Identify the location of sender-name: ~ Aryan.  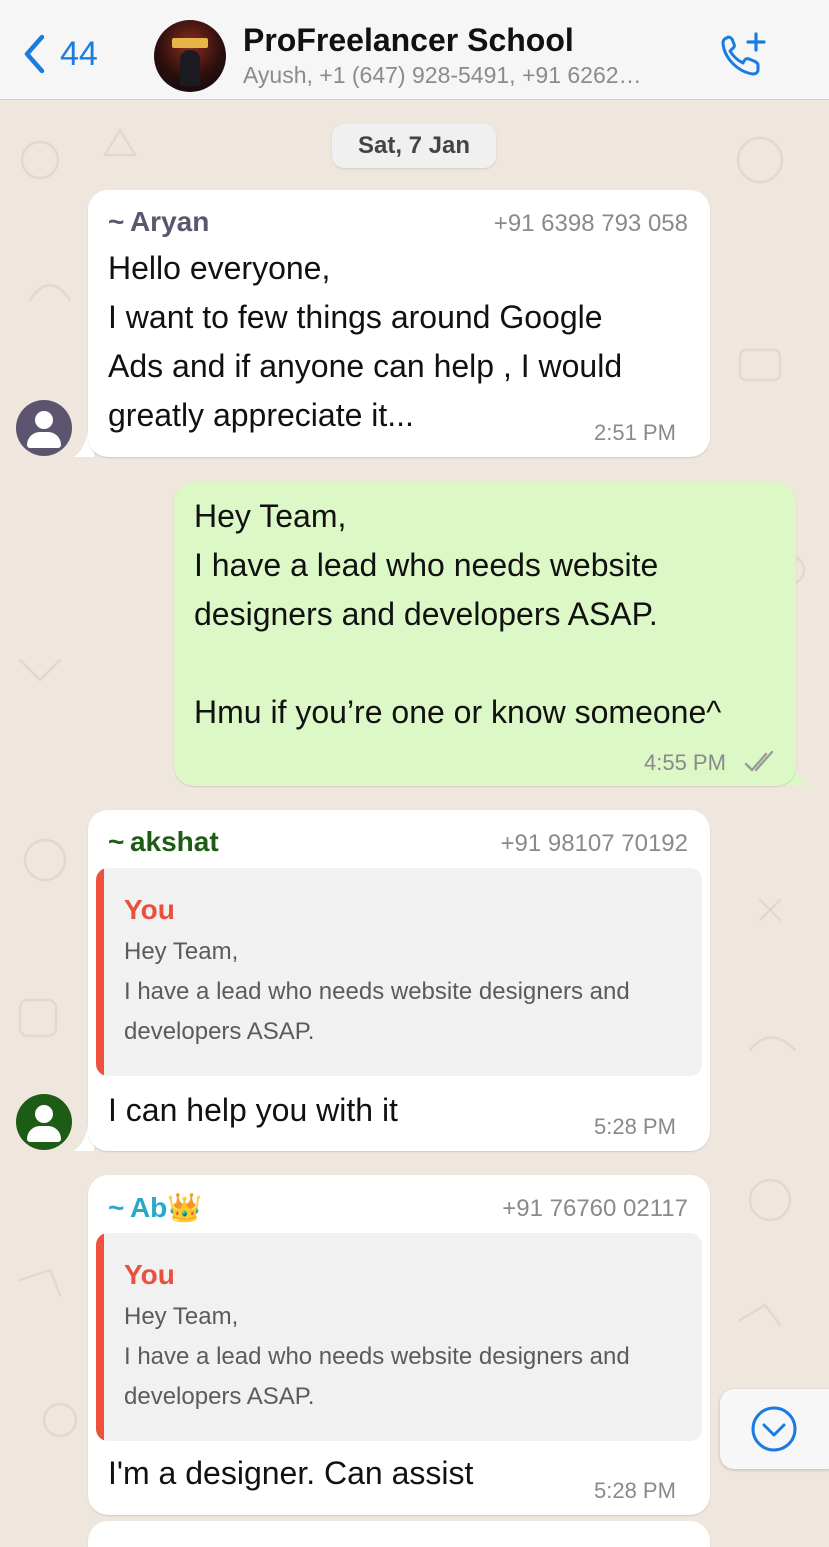
(158, 222).